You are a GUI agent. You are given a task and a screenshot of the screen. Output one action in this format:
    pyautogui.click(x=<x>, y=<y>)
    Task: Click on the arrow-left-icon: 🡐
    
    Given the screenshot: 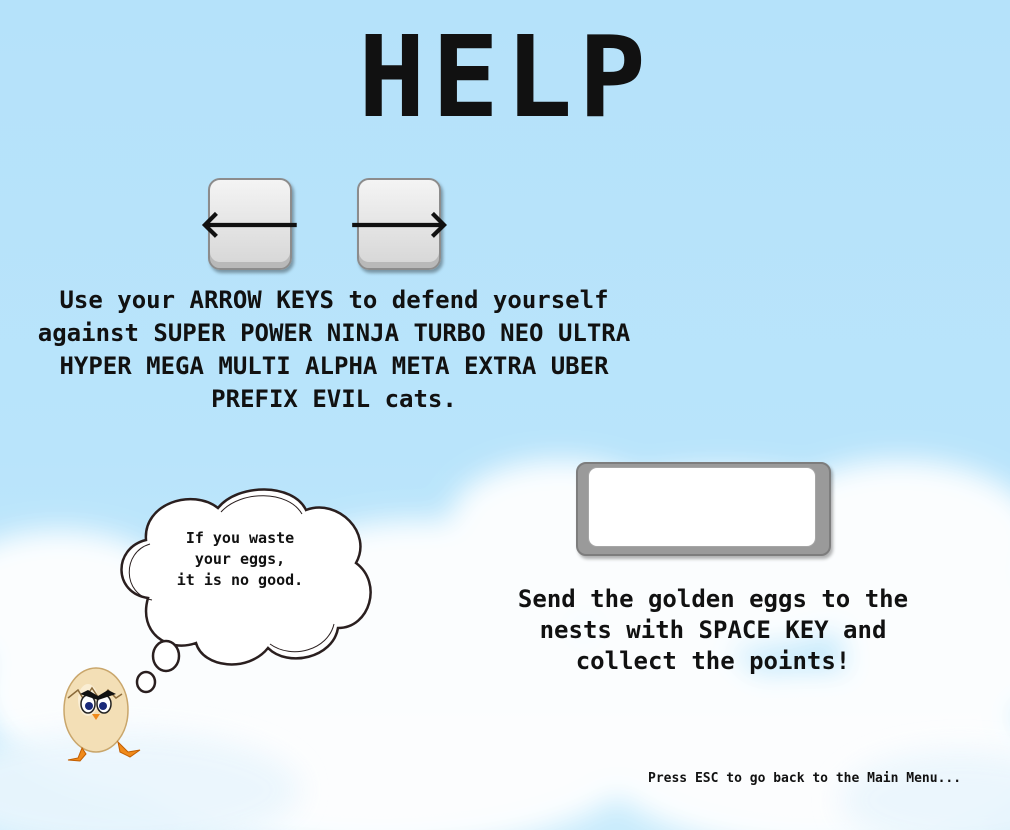 What is the action you would take?
    pyautogui.click(x=250, y=224)
    